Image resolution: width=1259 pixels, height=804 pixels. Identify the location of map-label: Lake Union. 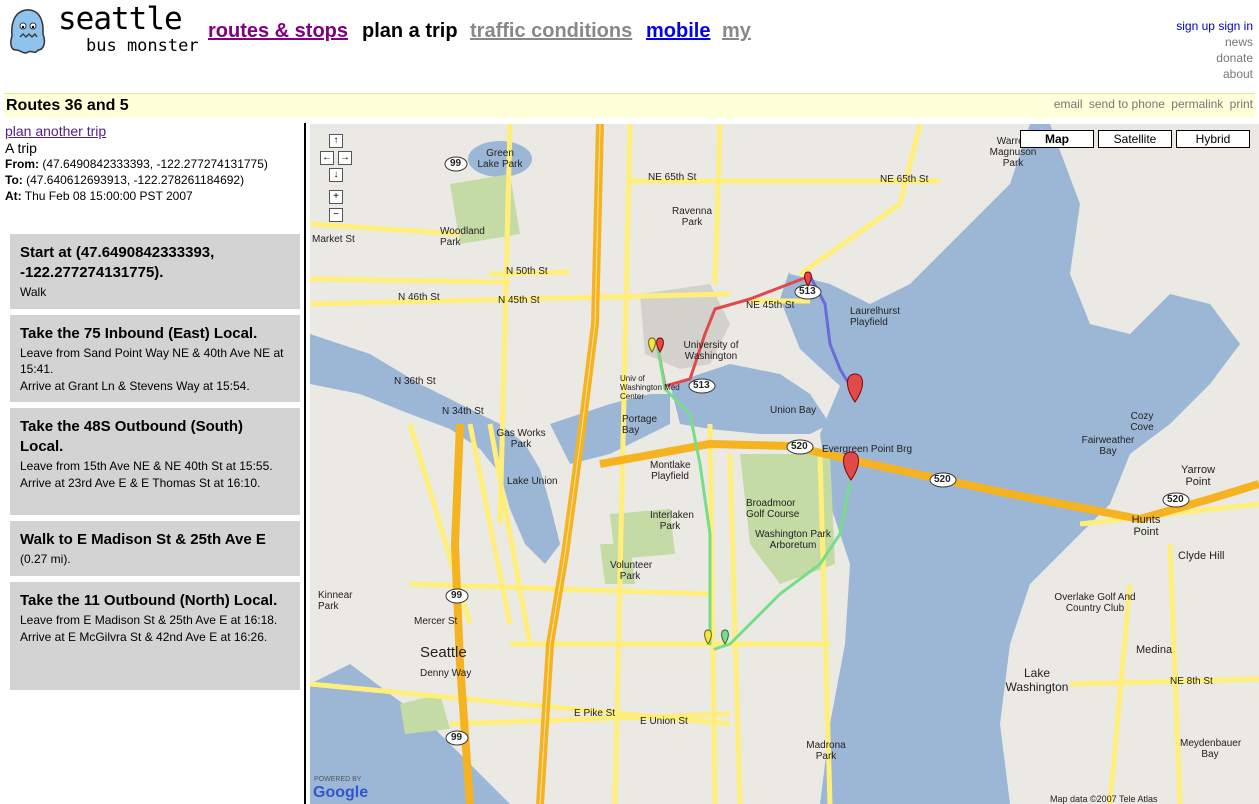
(532, 481).